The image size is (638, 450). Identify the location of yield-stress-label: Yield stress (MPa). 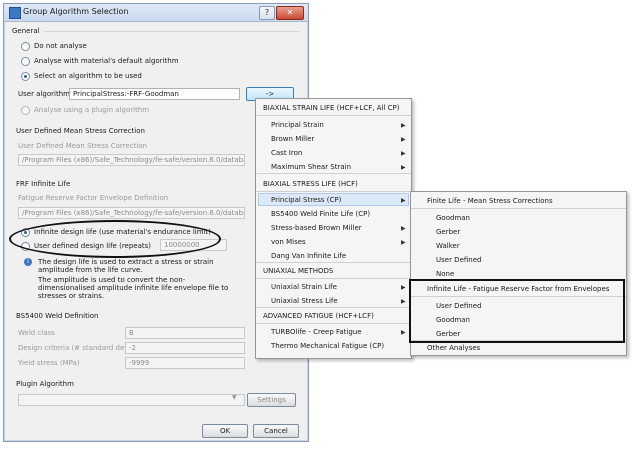
(49, 363).